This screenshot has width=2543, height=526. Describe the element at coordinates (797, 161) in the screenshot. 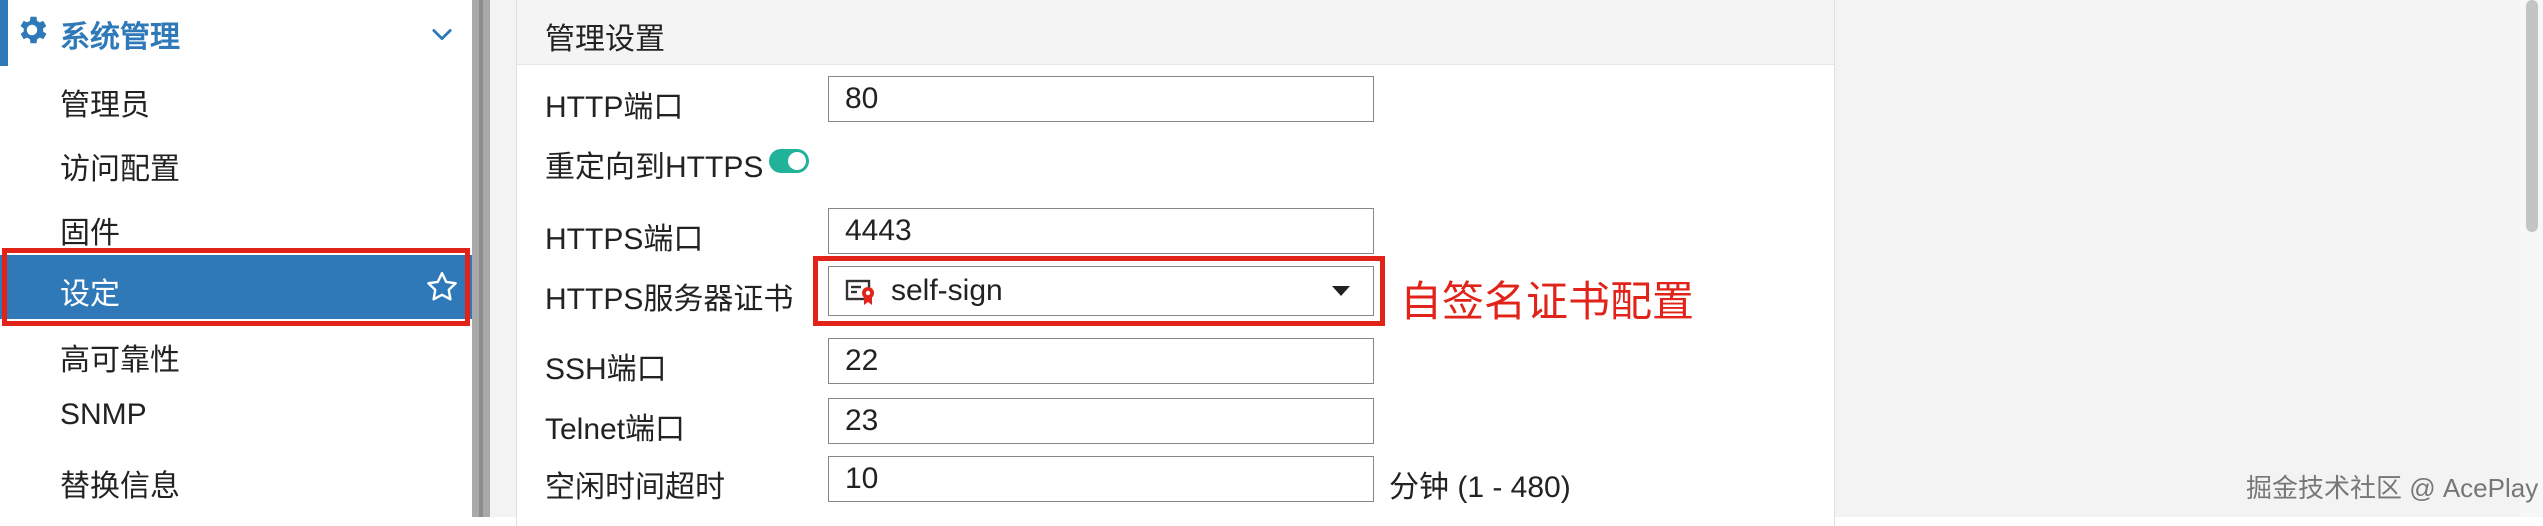

I see `toggle-knob` at that location.